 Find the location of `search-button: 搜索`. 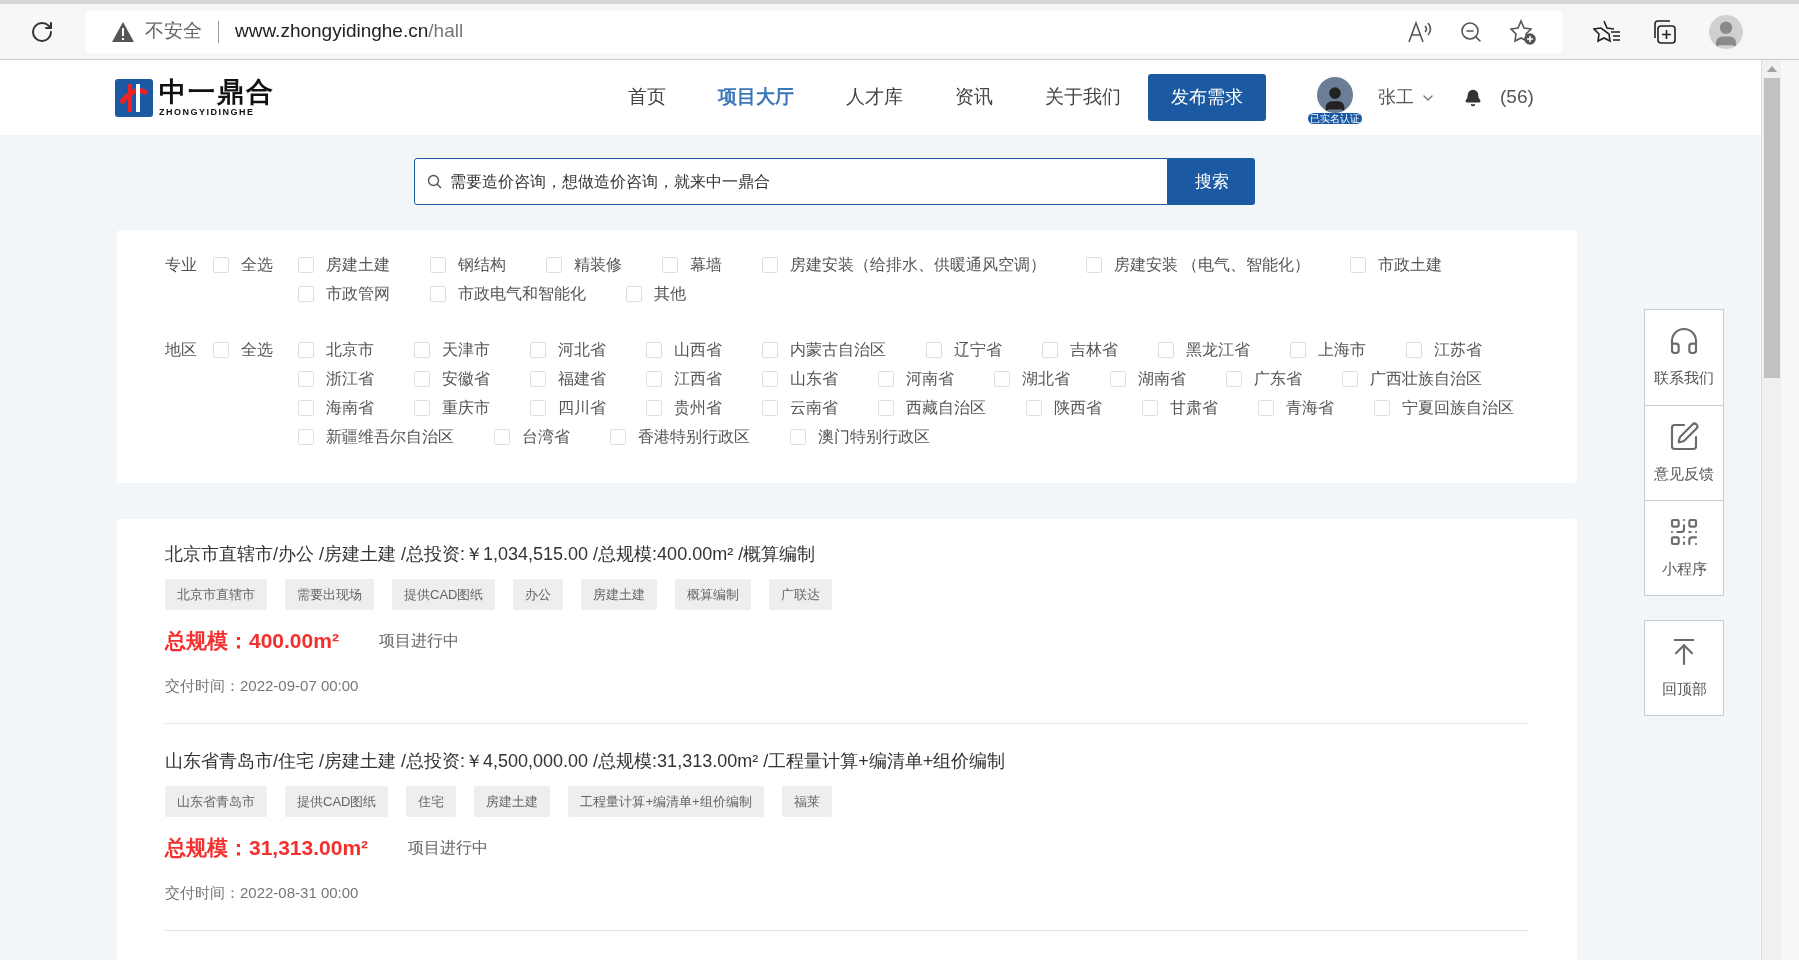

search-button: 搜索 is located at coordinates (1211, 181).